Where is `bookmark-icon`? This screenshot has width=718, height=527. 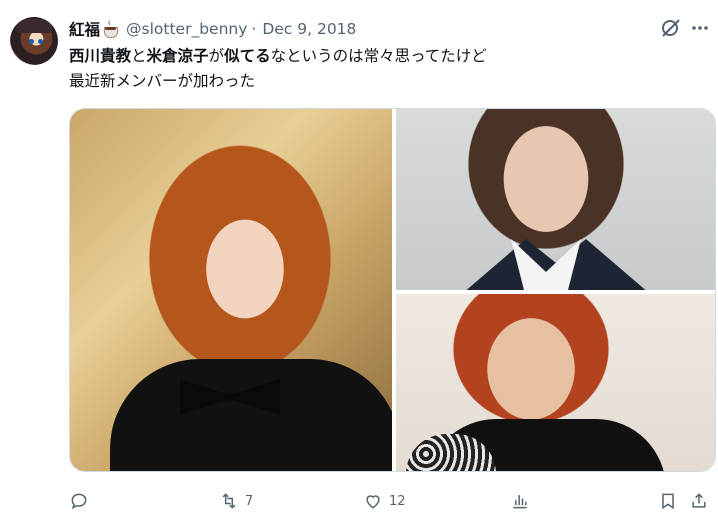 bookmark-icon is located at coordinates (668, 501).